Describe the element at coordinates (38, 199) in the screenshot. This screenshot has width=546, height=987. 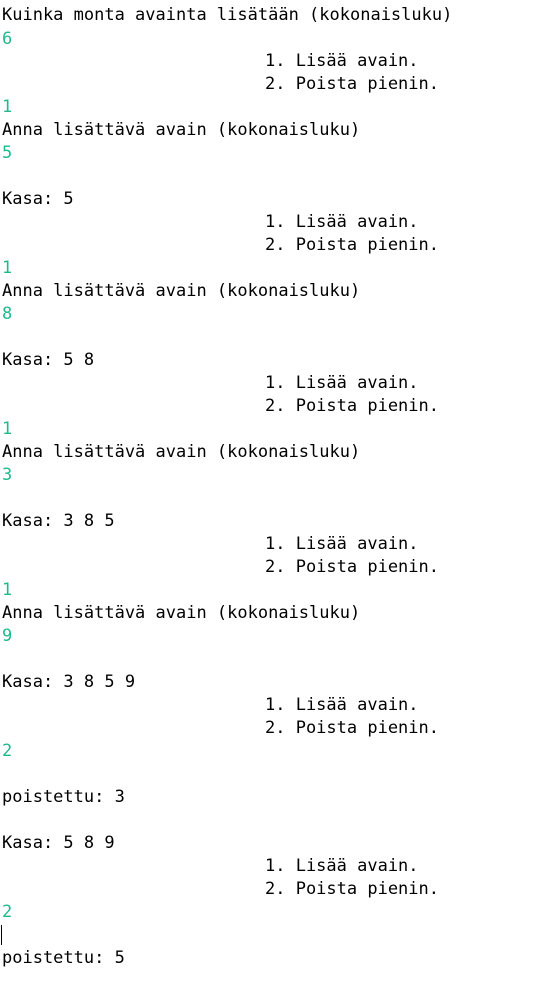
I see `console-line-heap: Kasa: 5` at that location.